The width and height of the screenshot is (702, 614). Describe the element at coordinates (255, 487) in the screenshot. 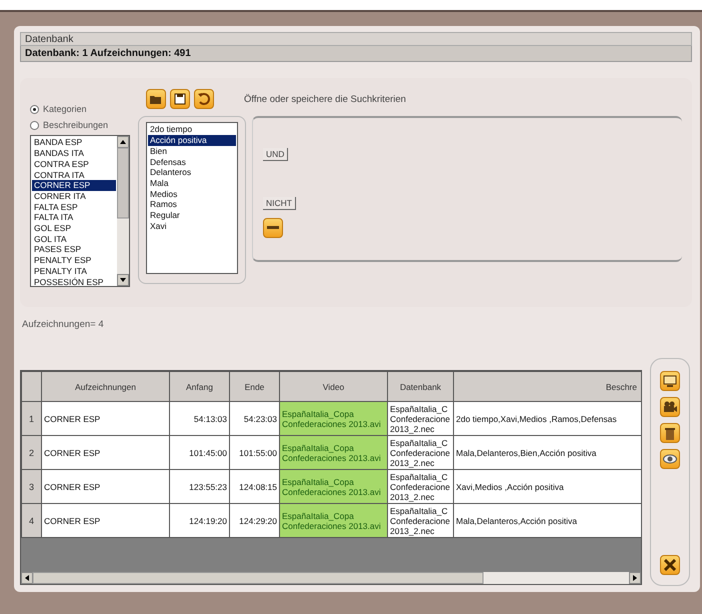

I see `table-cell: 124:08:15` at that location.